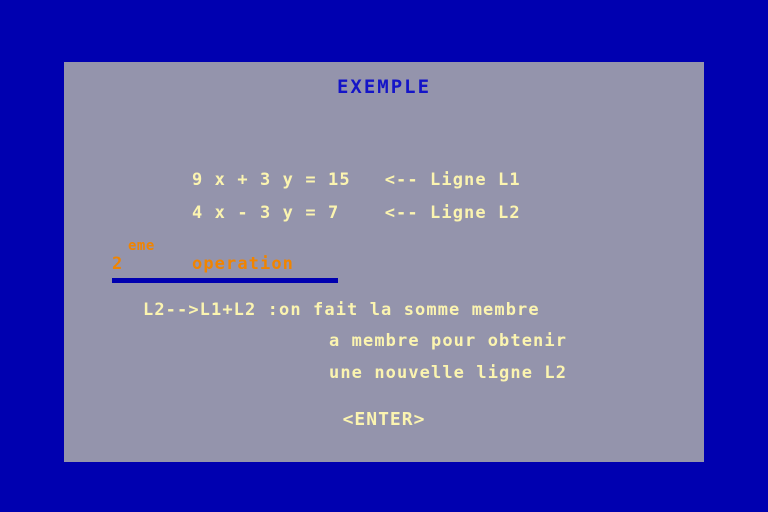 Image resolution: width=768 pixels, height=512 pixels. What do you see at coordinates (384, 419) in the screenshot?
I see `enter-prompt: <ENTER>` at bounding box center [384, 419].